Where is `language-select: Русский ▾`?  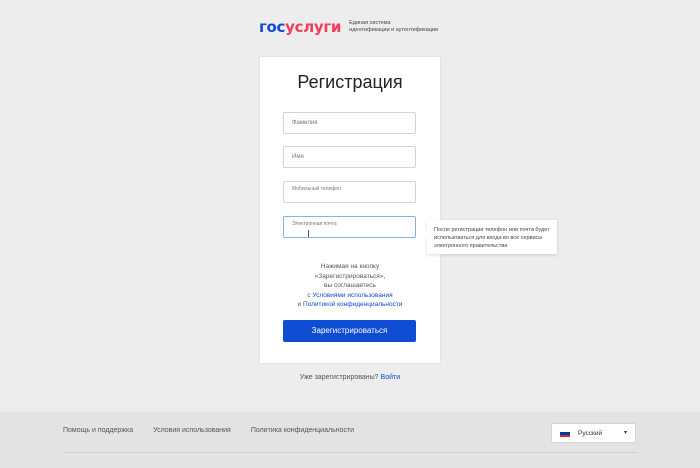
language-select: Русский ▾ is located at coordinates (593, 433).